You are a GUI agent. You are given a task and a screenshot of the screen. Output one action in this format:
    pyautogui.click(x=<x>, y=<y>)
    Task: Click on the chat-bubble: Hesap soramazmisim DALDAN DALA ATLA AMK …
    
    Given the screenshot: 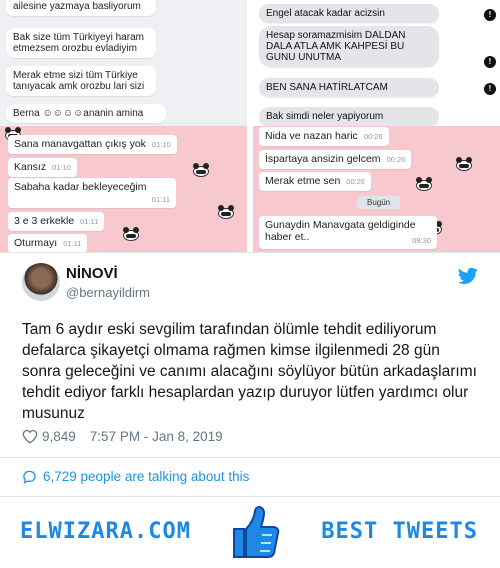 What is the action you would take?
    pyautogui.click(x=349, y=46)
    